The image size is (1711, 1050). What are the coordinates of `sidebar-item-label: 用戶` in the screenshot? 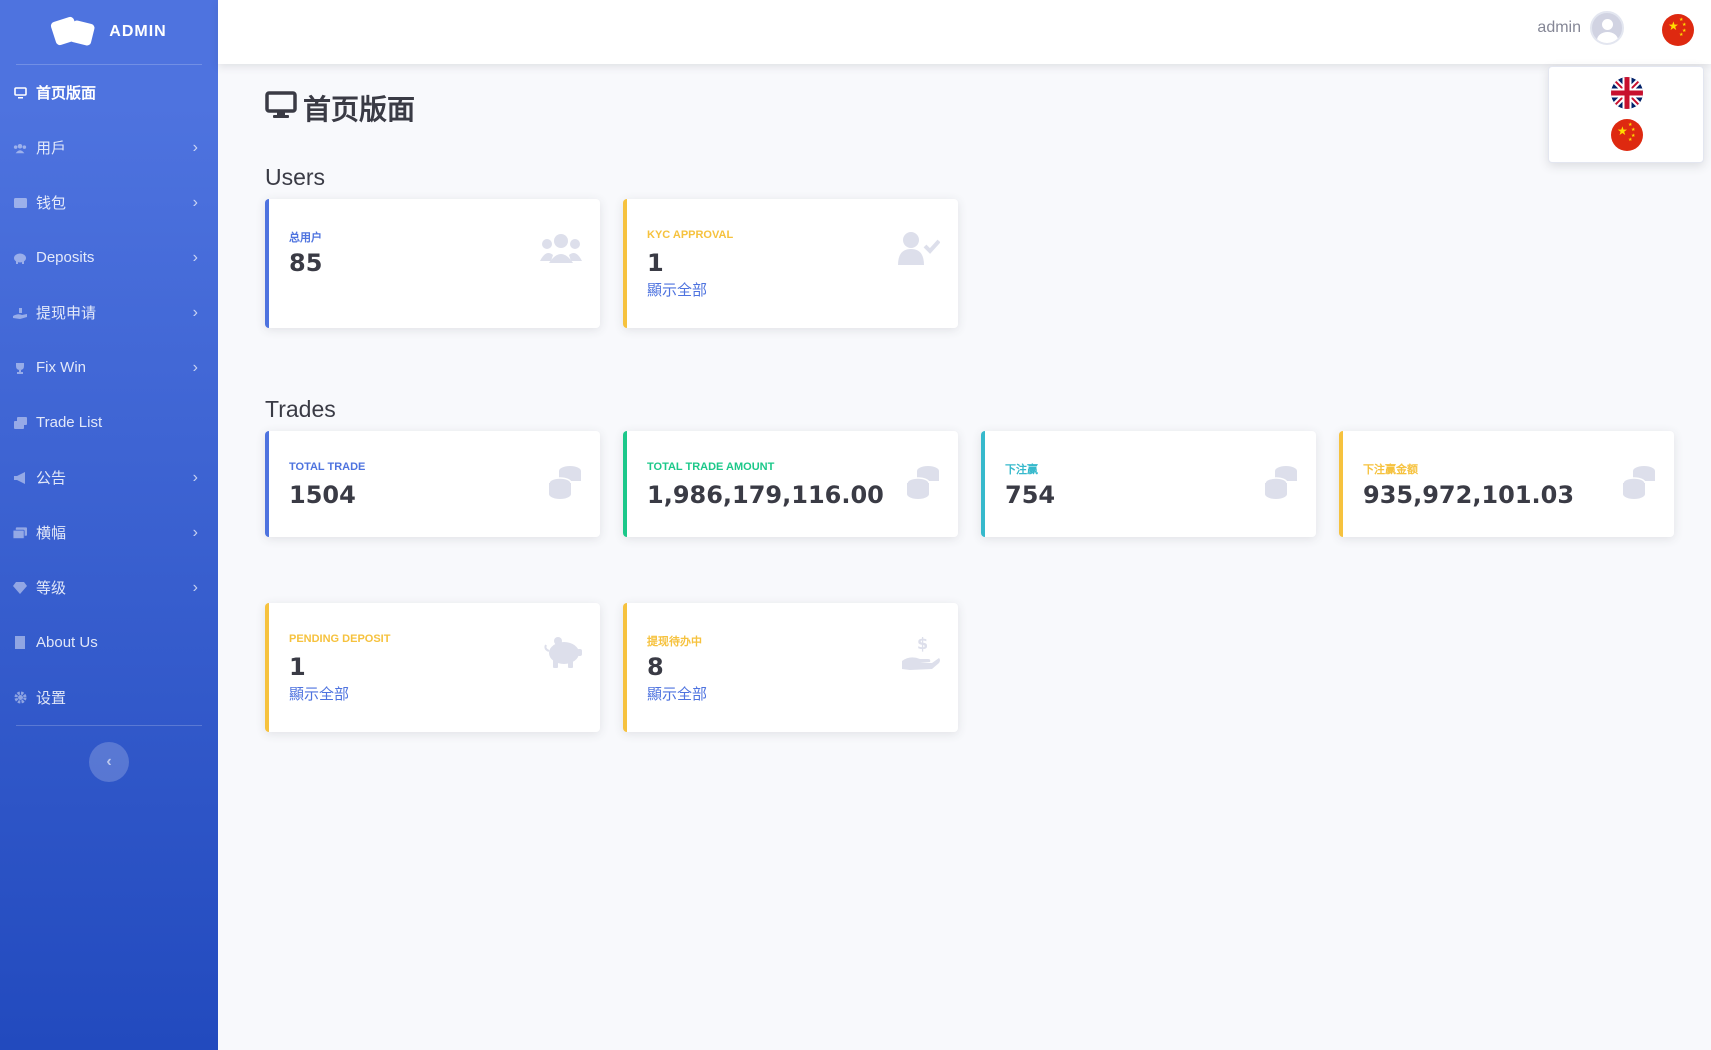 It's located at (51, 148).